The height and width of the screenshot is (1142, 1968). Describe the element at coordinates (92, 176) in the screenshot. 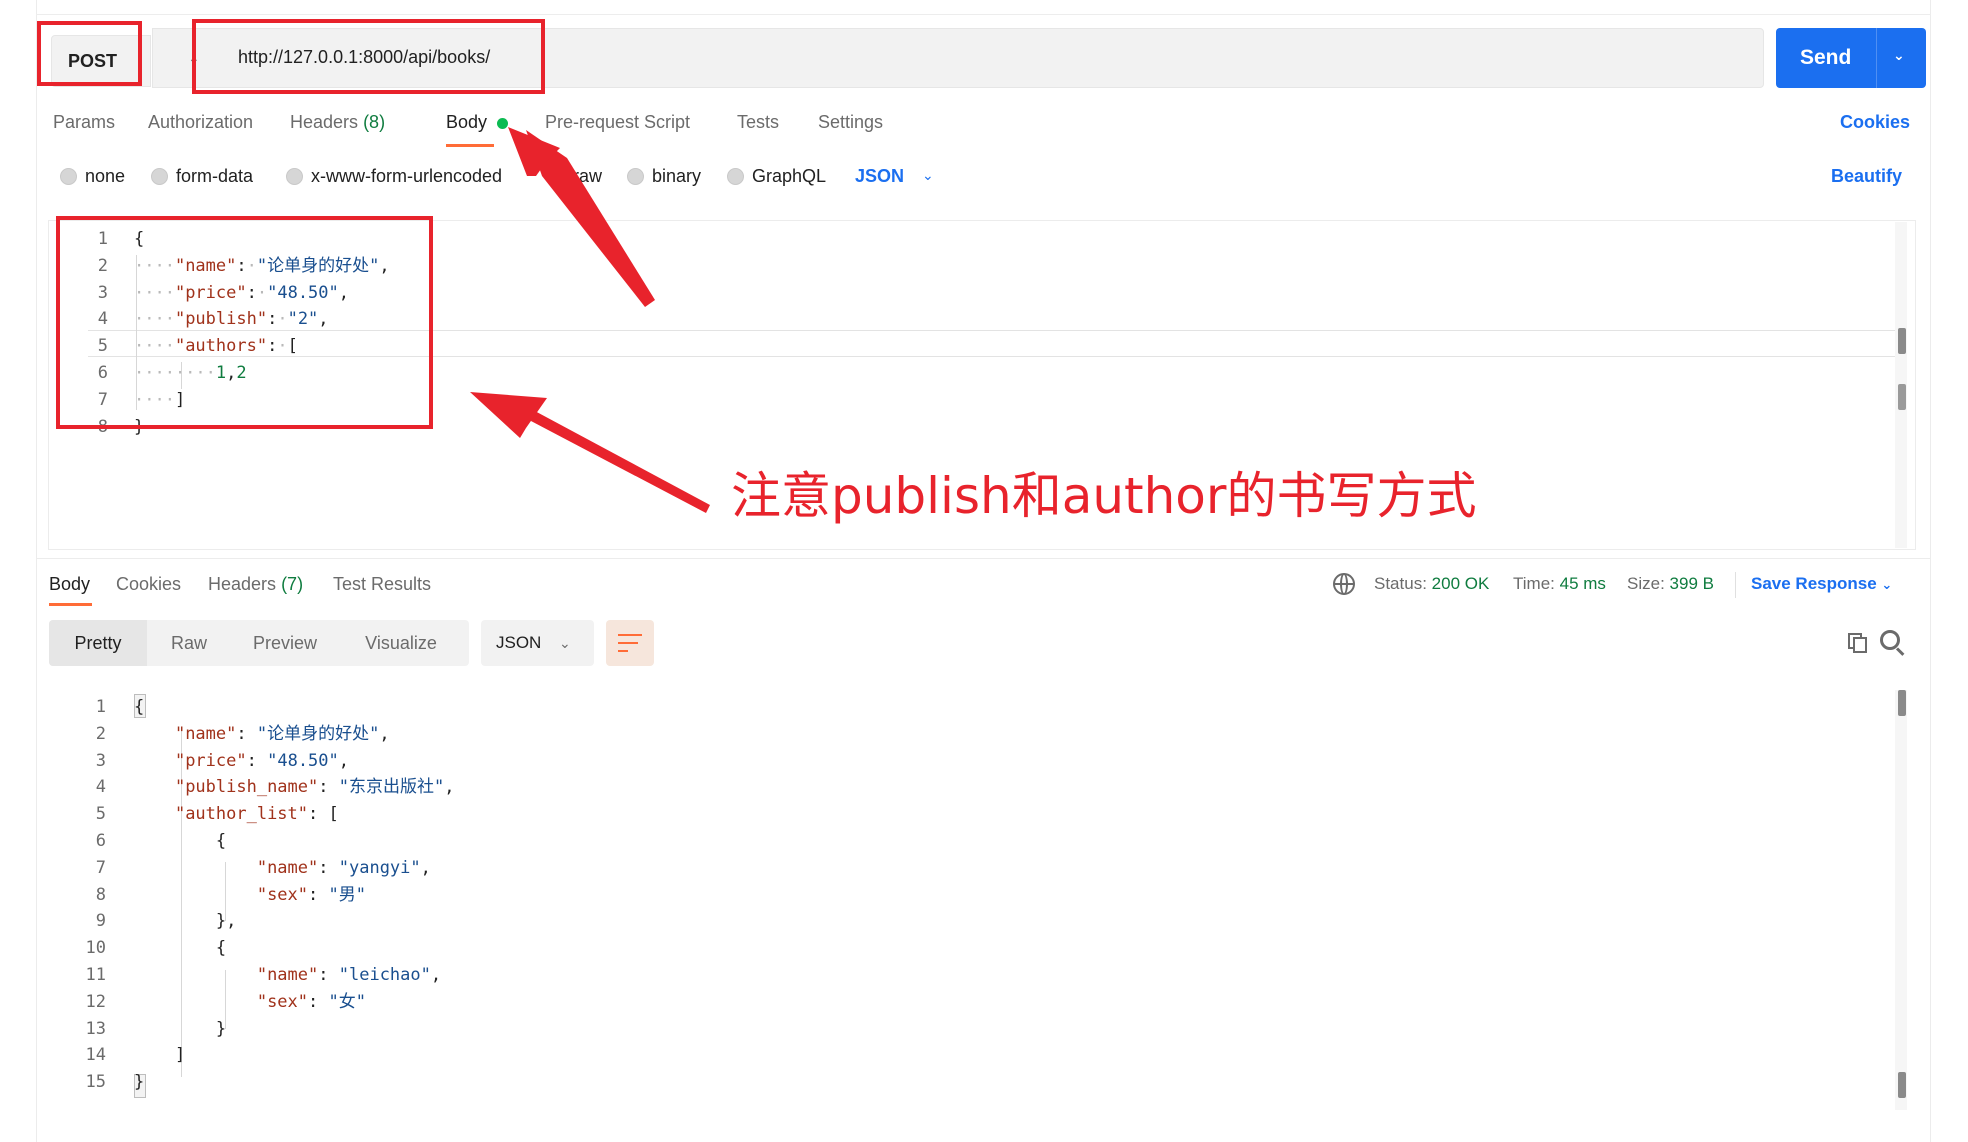

I see `radio-none: none` at that location.